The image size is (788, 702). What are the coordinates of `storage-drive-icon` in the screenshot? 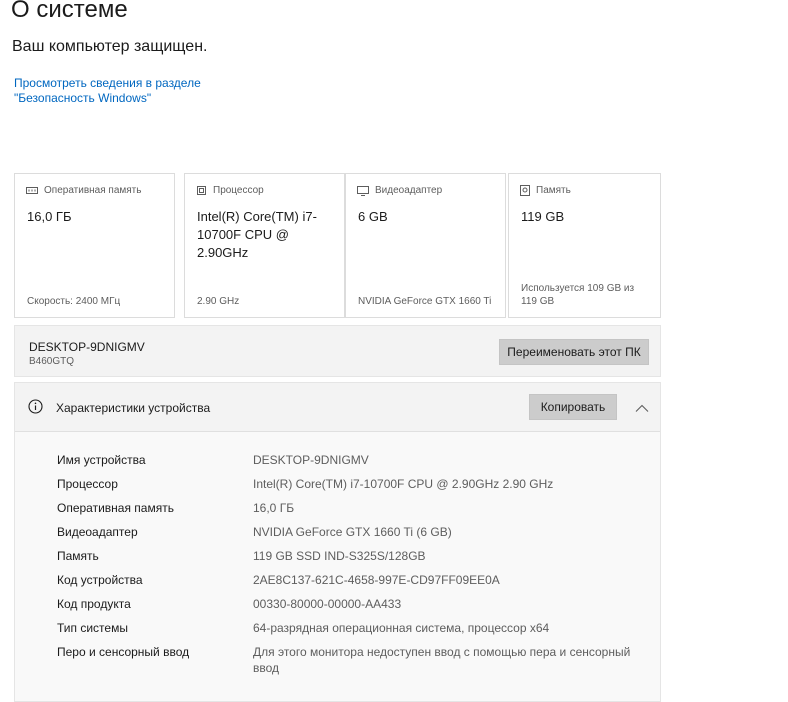 It's located at (525, 190).